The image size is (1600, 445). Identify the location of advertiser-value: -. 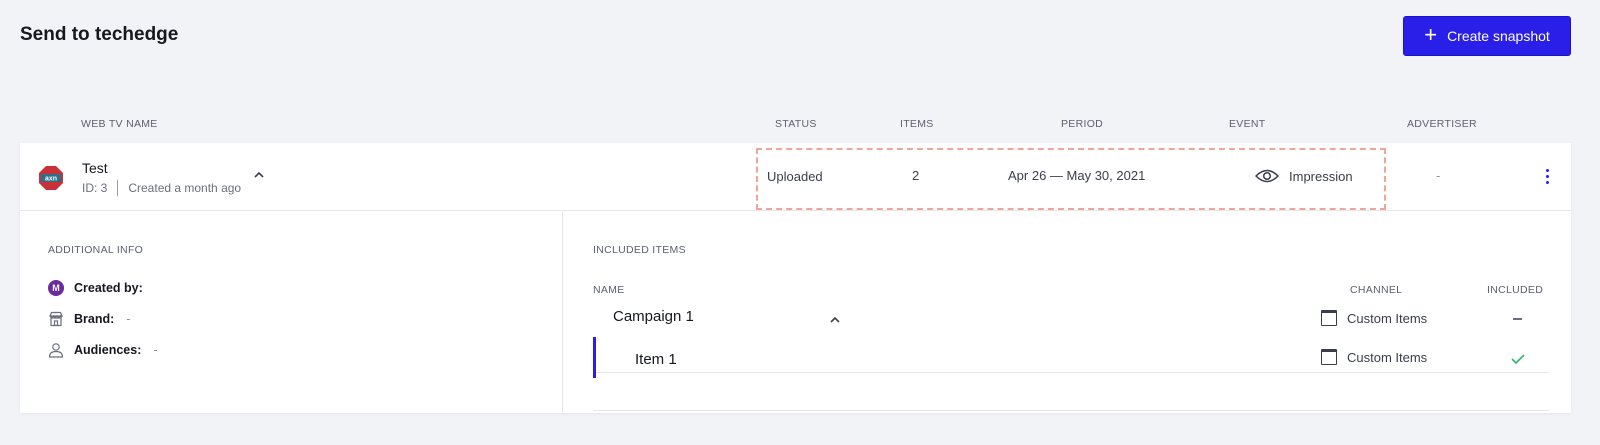
(1438, 175).